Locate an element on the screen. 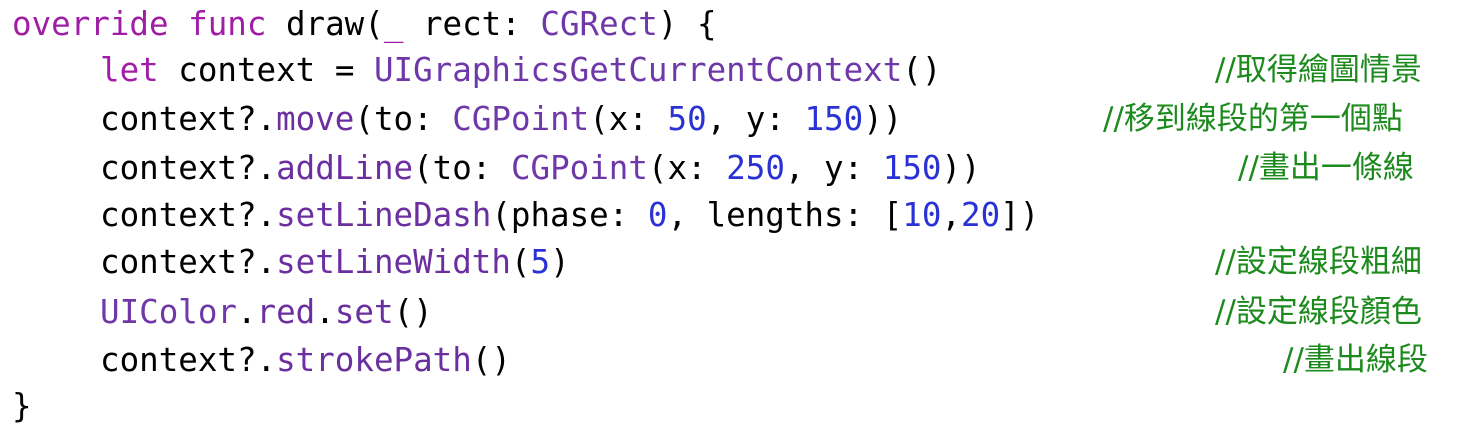  number-x: 50 is located at coordinates (687, 119).